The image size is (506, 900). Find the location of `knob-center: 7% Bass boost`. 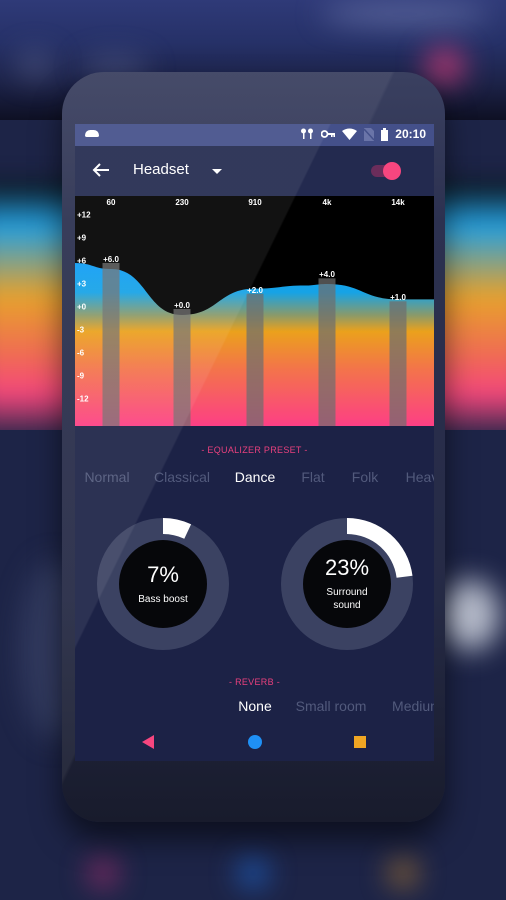

knob-center: 7% Bass boost is located at coordinates (163, 584).